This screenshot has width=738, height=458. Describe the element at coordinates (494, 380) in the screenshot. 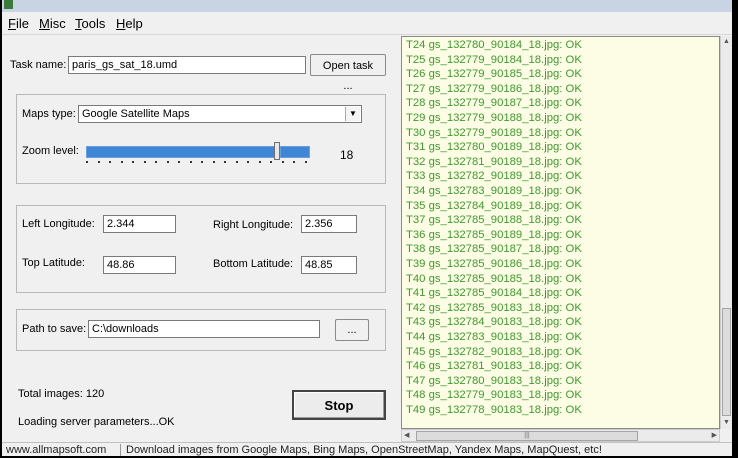

I see `log-line: T47 gs_132780_90183_18.jpg: OK` at that location.